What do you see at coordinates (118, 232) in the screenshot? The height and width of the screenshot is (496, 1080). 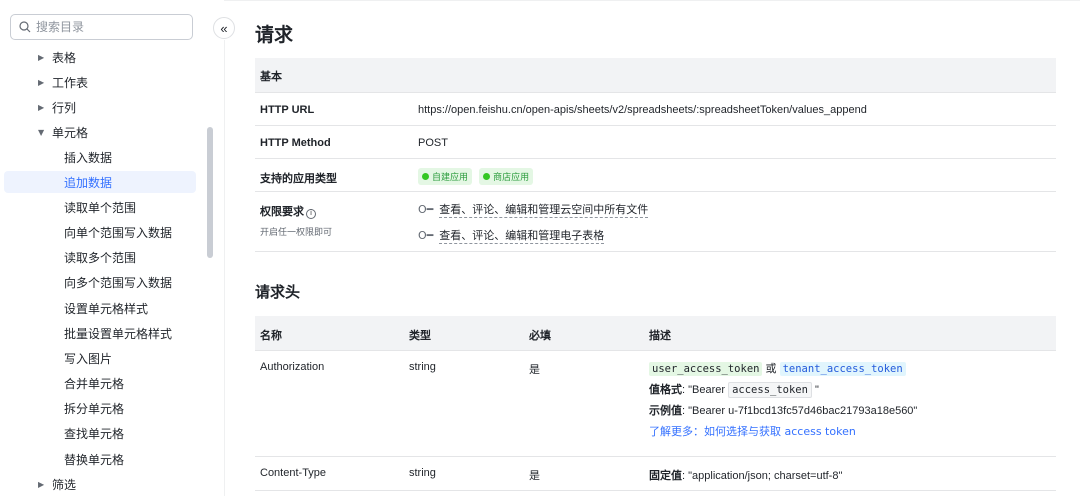 I see `tree-item-label: 向单个范围写入数据` at bounding box center [118, 232].